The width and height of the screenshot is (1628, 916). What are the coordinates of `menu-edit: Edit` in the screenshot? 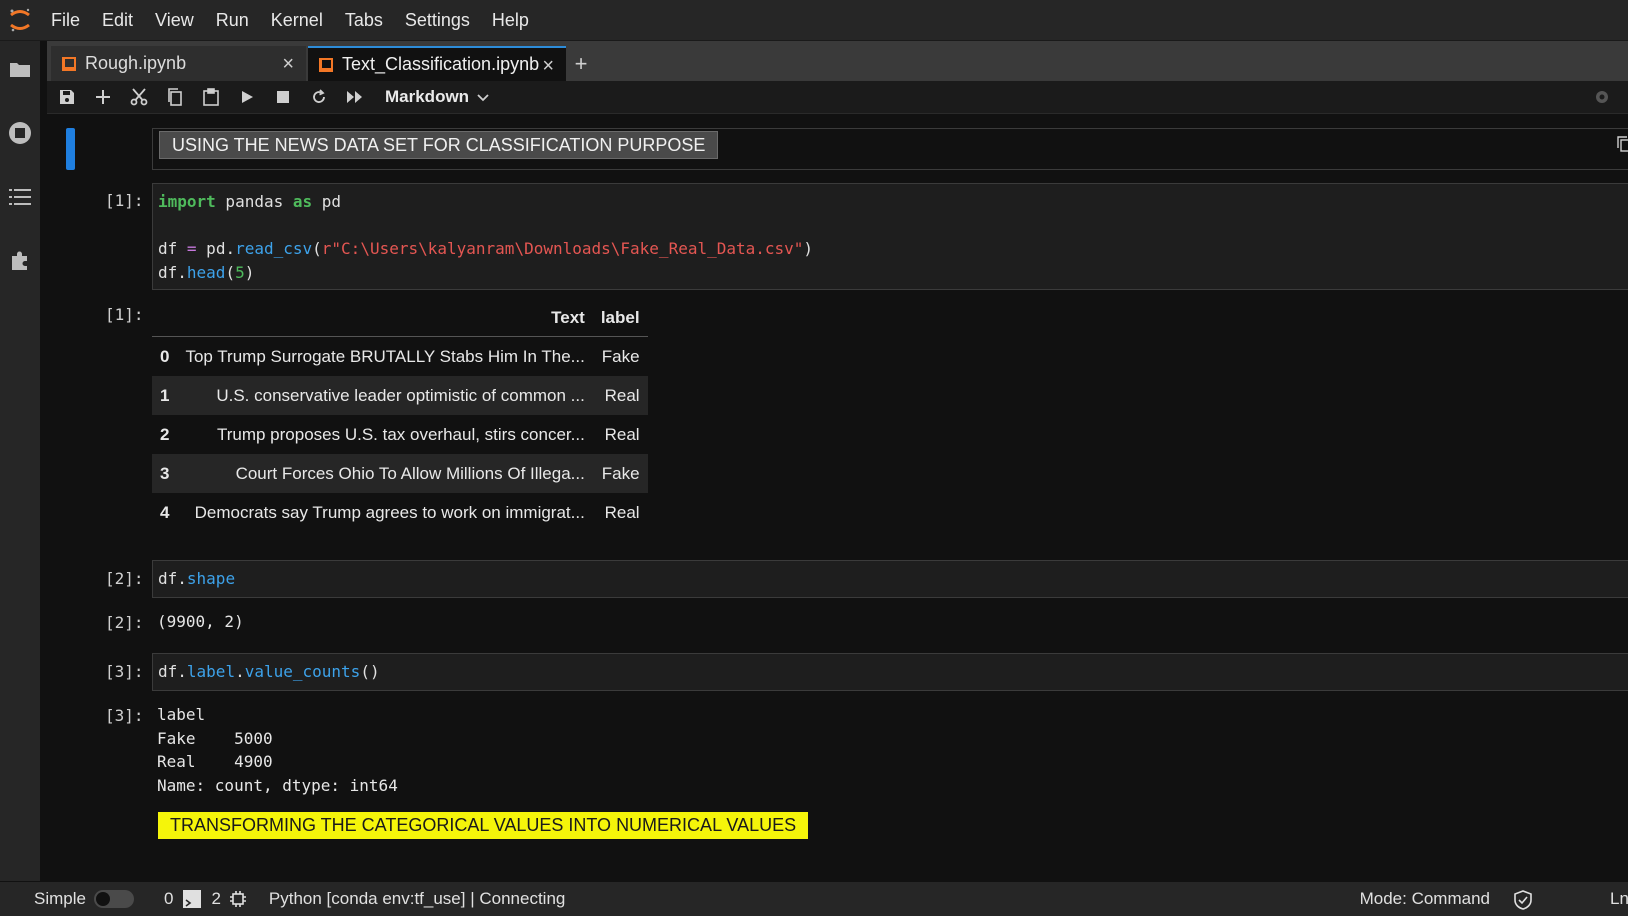 It's located at (117, 20).